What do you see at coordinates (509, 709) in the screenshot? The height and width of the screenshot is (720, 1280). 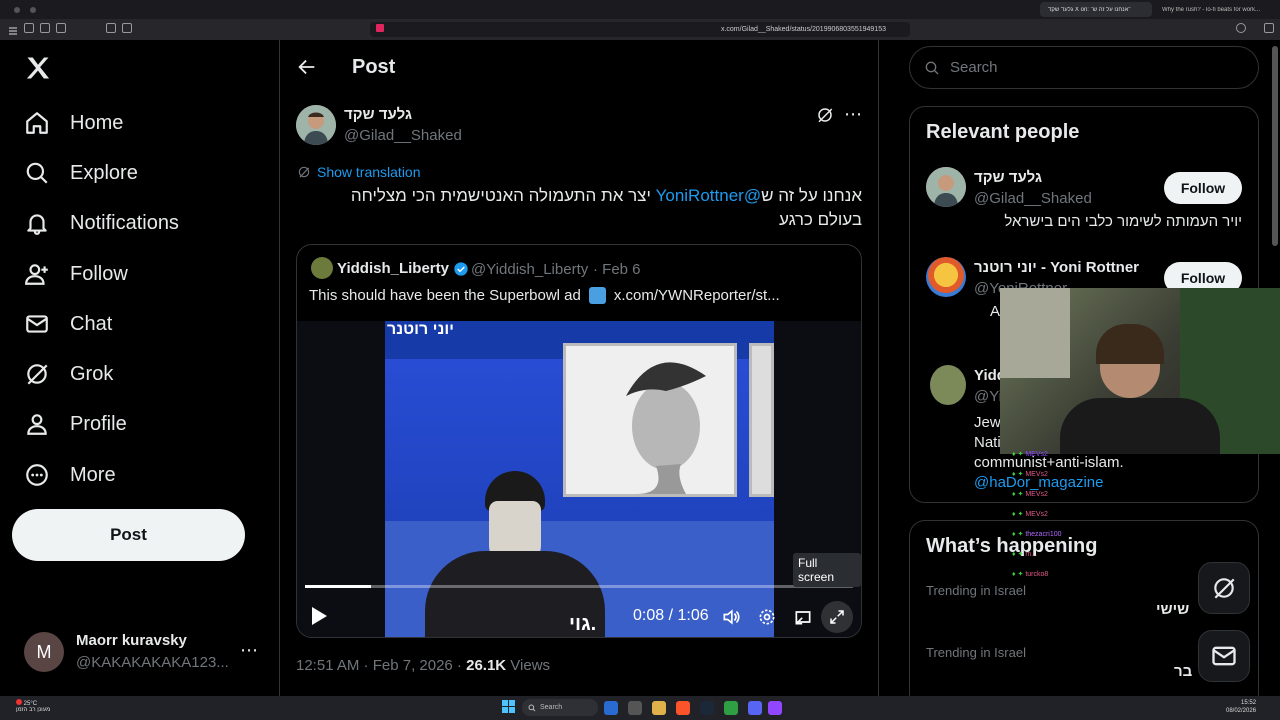 I see `windows-start-icon` at bounding box center [509, 709].